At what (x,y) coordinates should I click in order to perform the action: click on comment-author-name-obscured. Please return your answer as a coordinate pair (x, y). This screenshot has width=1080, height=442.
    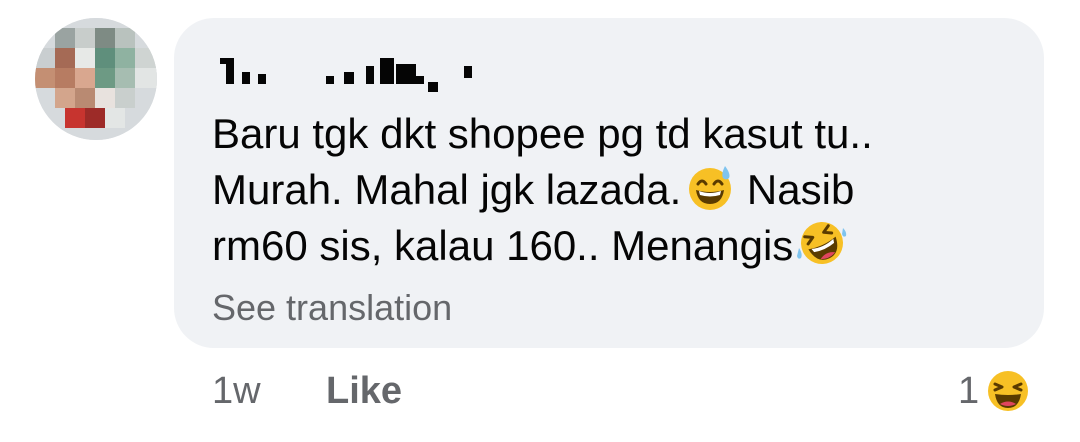
    Looking at the image, I should click on (350, 75).